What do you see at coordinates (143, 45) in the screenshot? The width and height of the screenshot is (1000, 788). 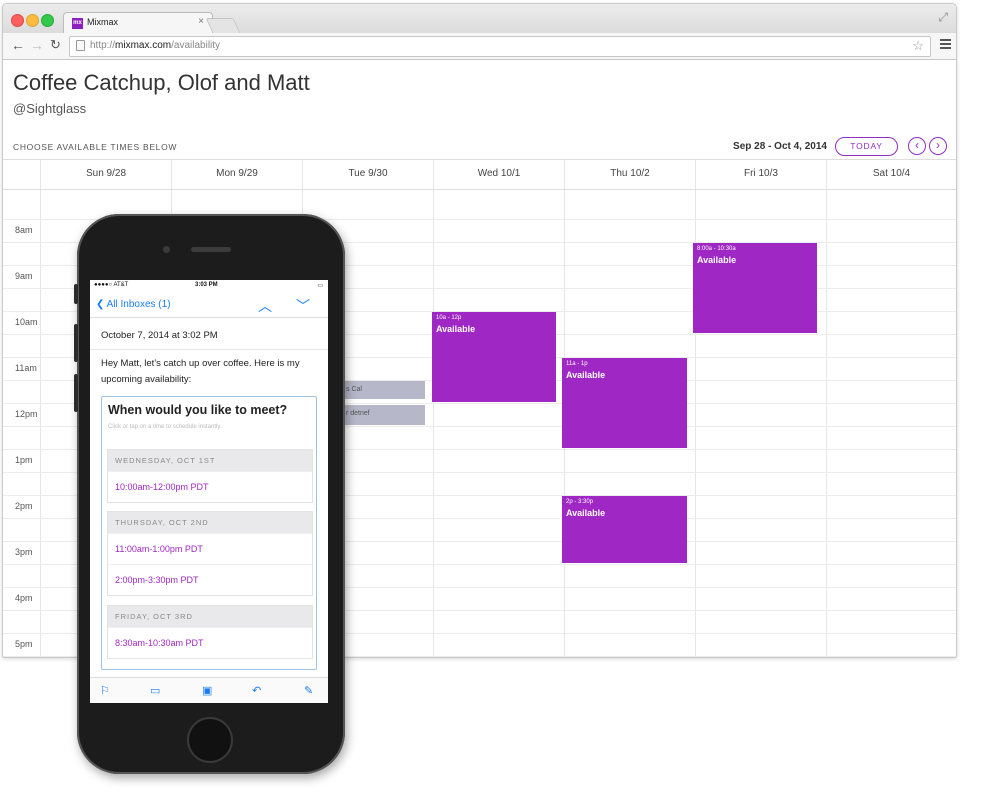 I see `url-domain: mixmax.com` at bounding box center [143, 45].